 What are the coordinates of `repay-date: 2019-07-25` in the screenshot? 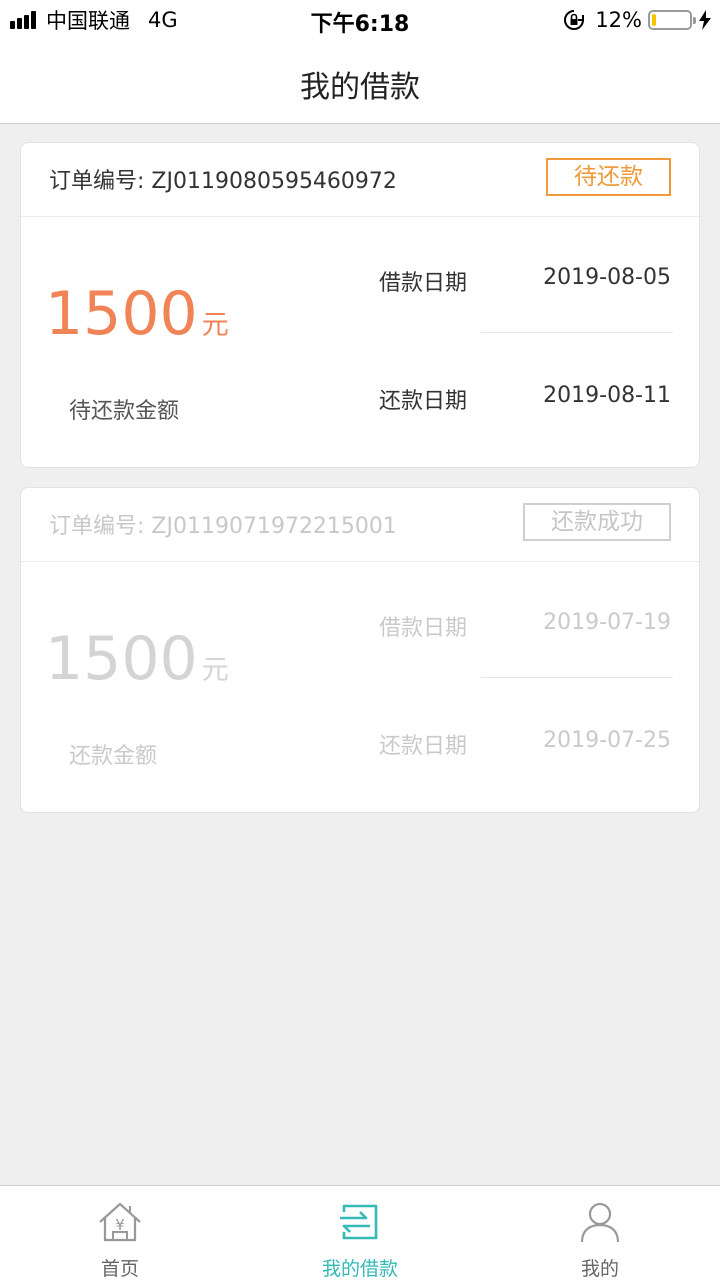 It's located at (607, 740).